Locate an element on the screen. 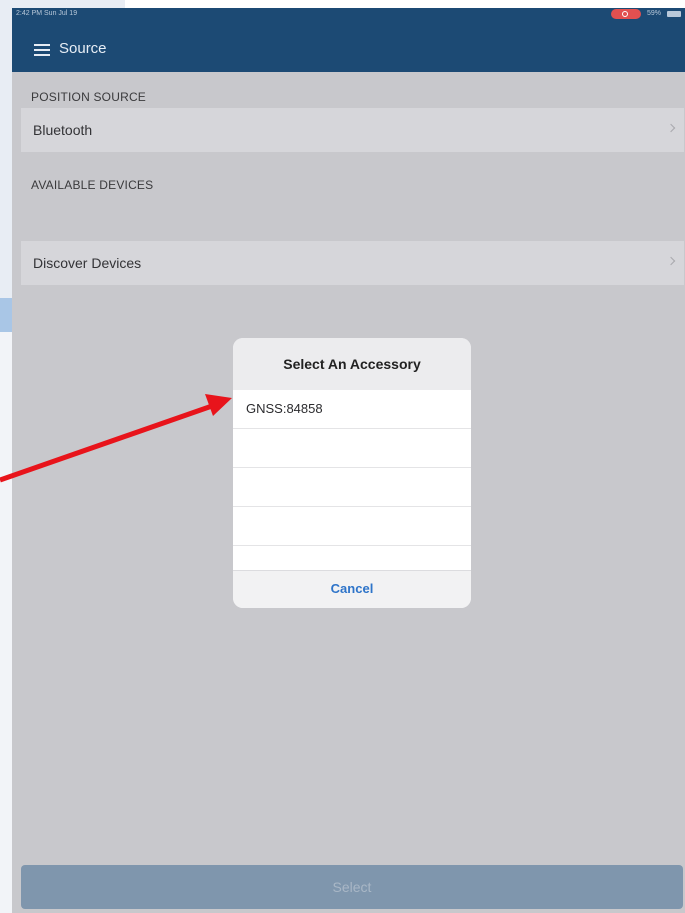 The image size is (685, 913). battery-text: 59% is located at coordinates (653, 13).